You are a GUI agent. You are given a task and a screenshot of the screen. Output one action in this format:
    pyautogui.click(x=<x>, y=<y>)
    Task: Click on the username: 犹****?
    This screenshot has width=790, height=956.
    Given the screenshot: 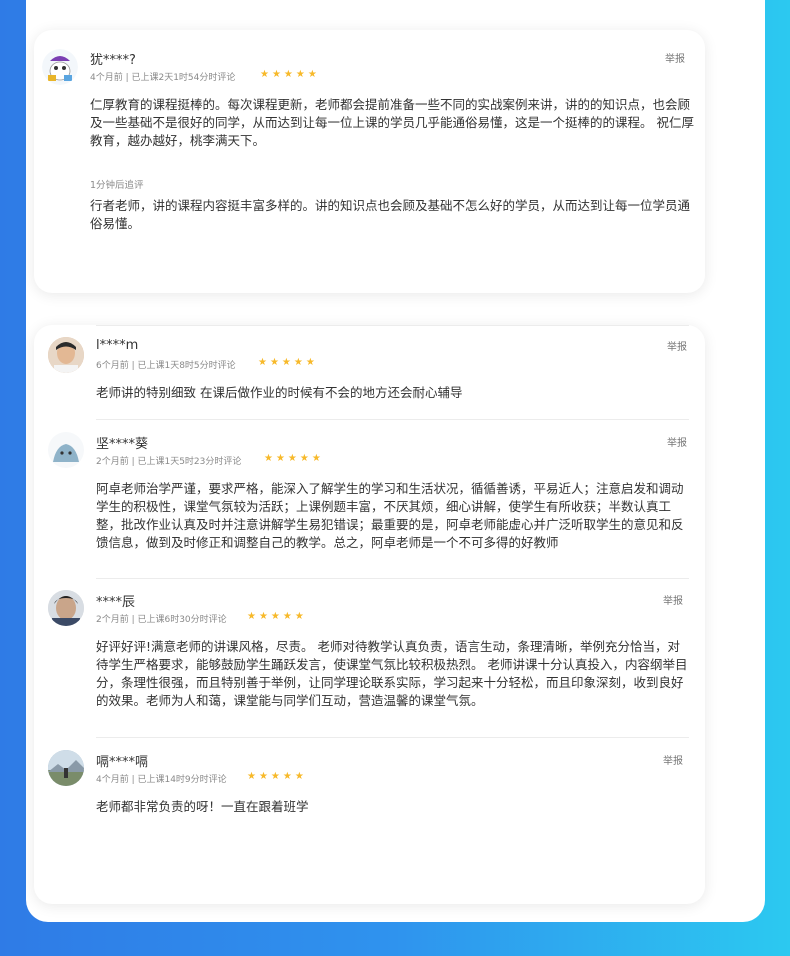 What is the action you would take?
    pyautogui.click(x=113, y=60)
    